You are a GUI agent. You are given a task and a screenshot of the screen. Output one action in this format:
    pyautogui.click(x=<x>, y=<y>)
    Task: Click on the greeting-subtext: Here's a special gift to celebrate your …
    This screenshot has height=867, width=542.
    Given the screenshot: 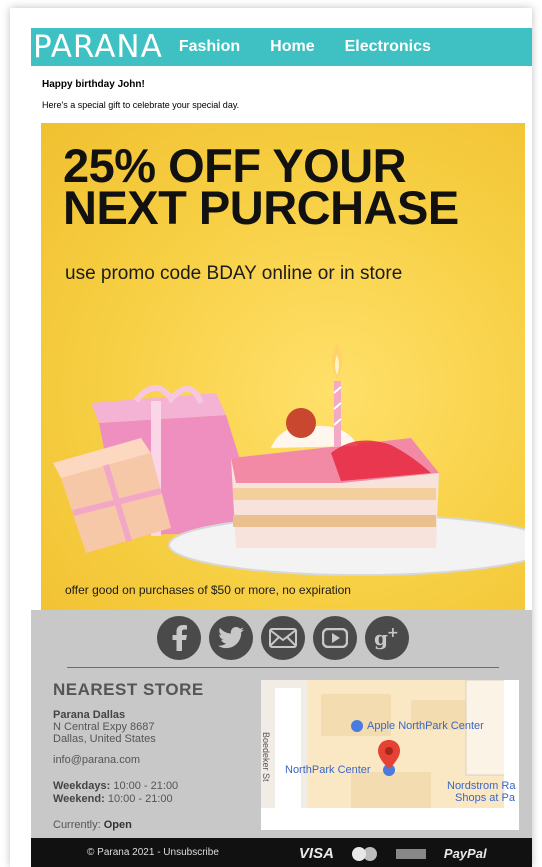 What is the action you would take?
    pyautogui.click(x=141, y=105)
    